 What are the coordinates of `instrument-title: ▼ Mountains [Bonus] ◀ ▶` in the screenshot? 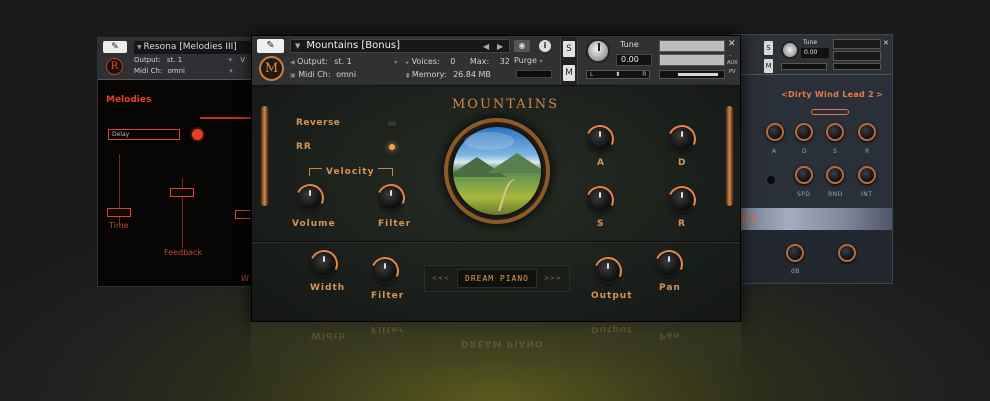 It's located at (400, 46).